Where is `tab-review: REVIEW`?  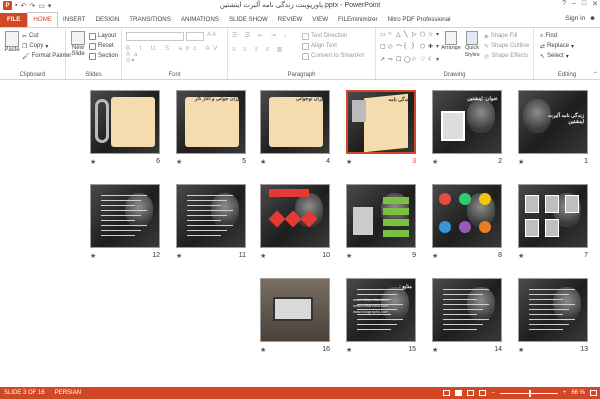
tab-review: REVIEW is located at coordinates (290, 20).